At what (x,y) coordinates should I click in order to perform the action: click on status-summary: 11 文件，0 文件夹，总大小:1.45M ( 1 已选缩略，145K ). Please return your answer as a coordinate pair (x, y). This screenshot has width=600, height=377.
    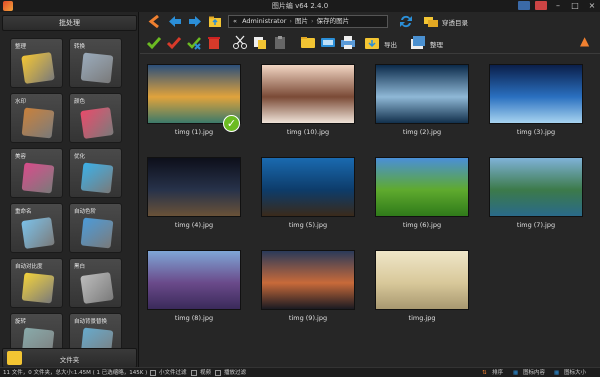
    Looking at the image, I should click on (75, 373).